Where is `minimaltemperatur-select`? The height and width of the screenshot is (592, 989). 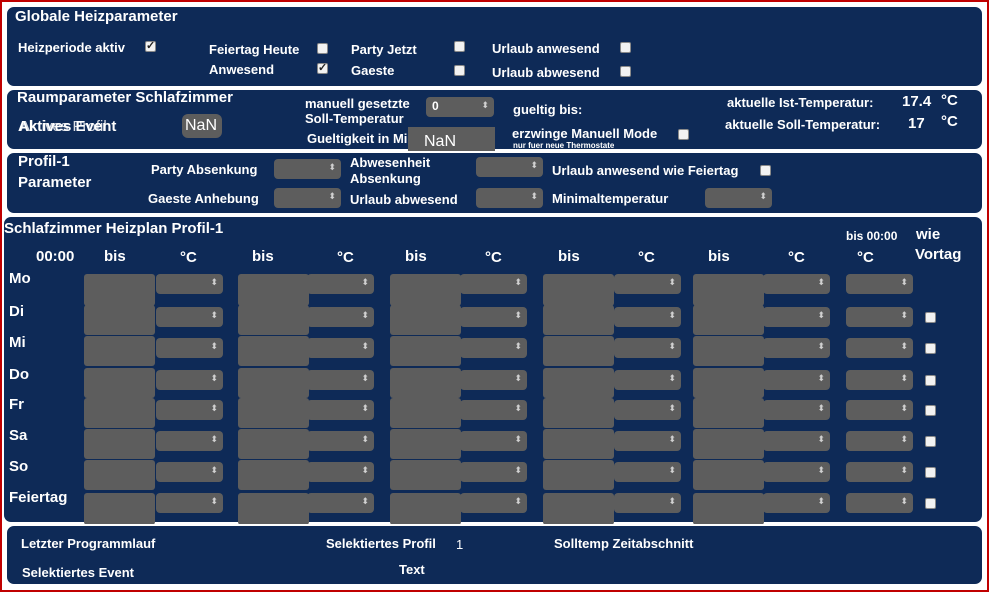 minimaltemperatur-select is located at coordinates (738, 198).